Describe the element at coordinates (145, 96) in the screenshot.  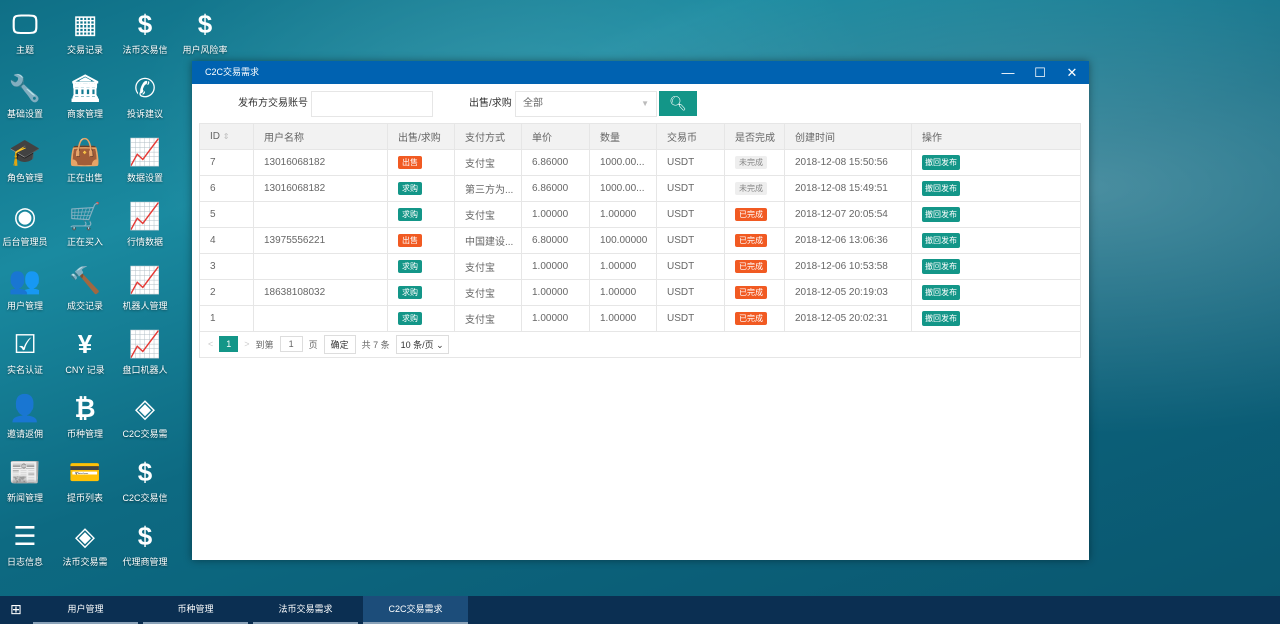
I see `desktop-icon: ✆ 投诉建议` at that location.